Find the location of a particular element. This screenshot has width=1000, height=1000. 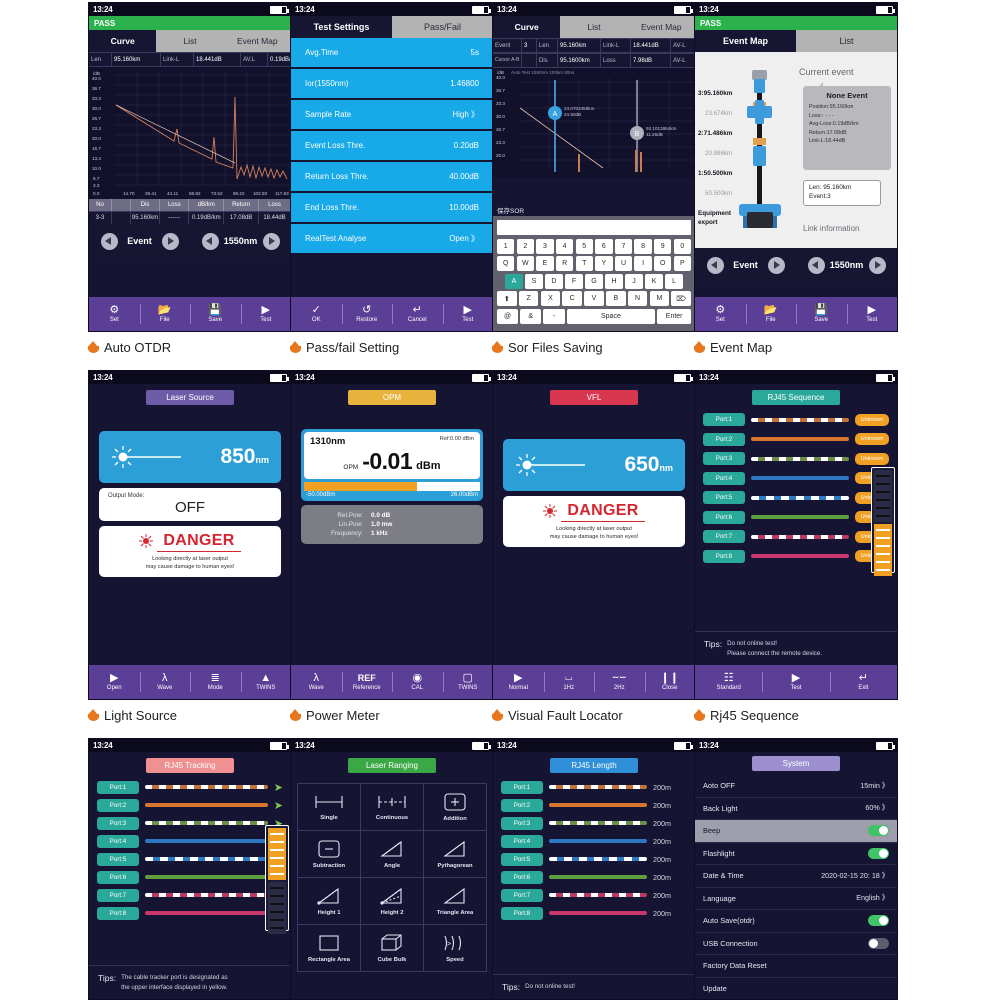

key-f: F is located at coordinates (574, 281).